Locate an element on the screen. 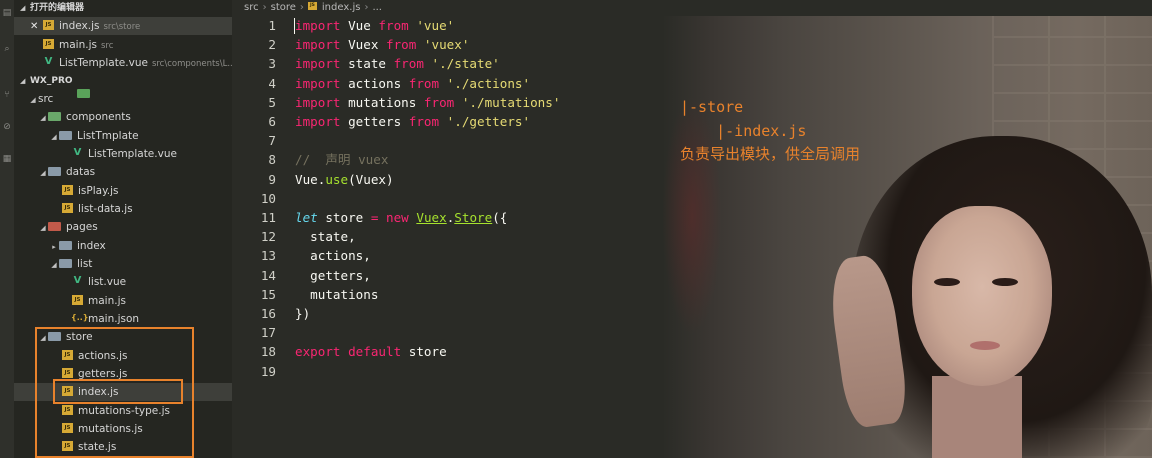  open-editor-item-index: ✕ JS index.js src\store is located at coordinates (123, 26).